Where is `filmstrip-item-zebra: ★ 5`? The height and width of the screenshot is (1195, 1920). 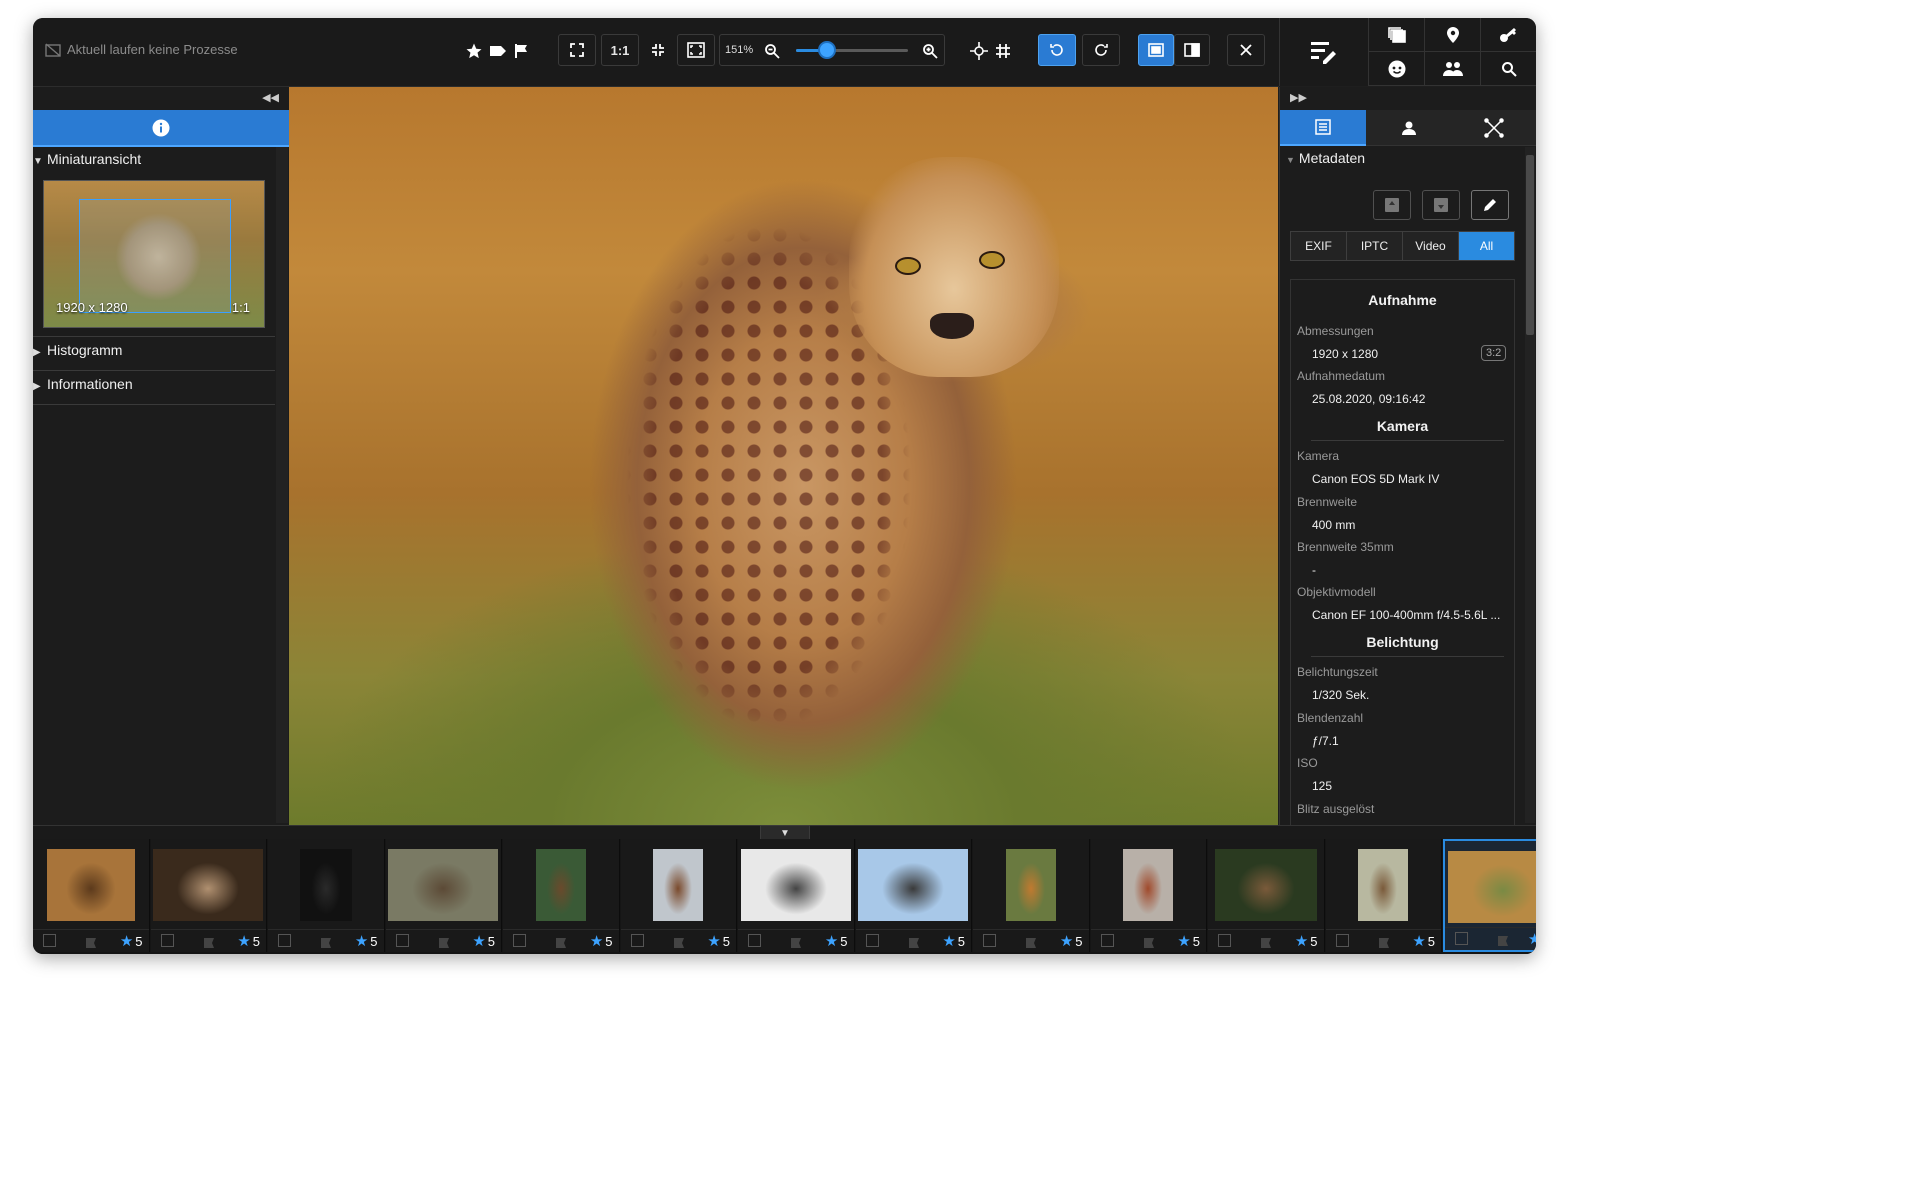
filmstrip-item-zebra: ★ 5 is located at coordinates (796, 895).